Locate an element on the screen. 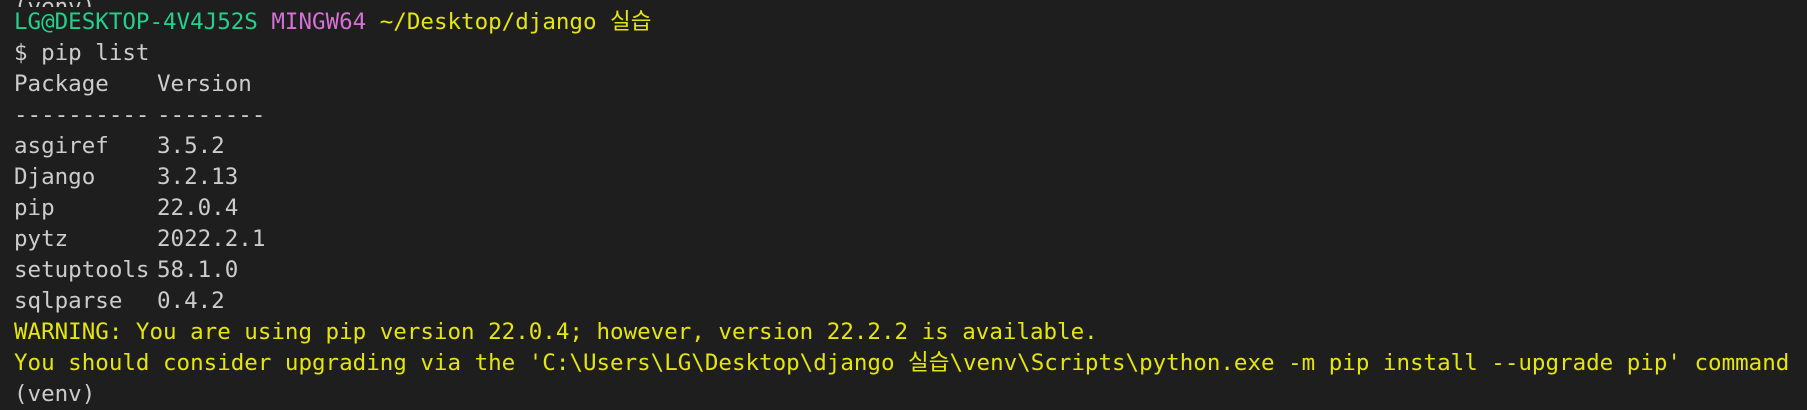  table-row: asgiref 3.5.2 is located at coordinates (904, 146).